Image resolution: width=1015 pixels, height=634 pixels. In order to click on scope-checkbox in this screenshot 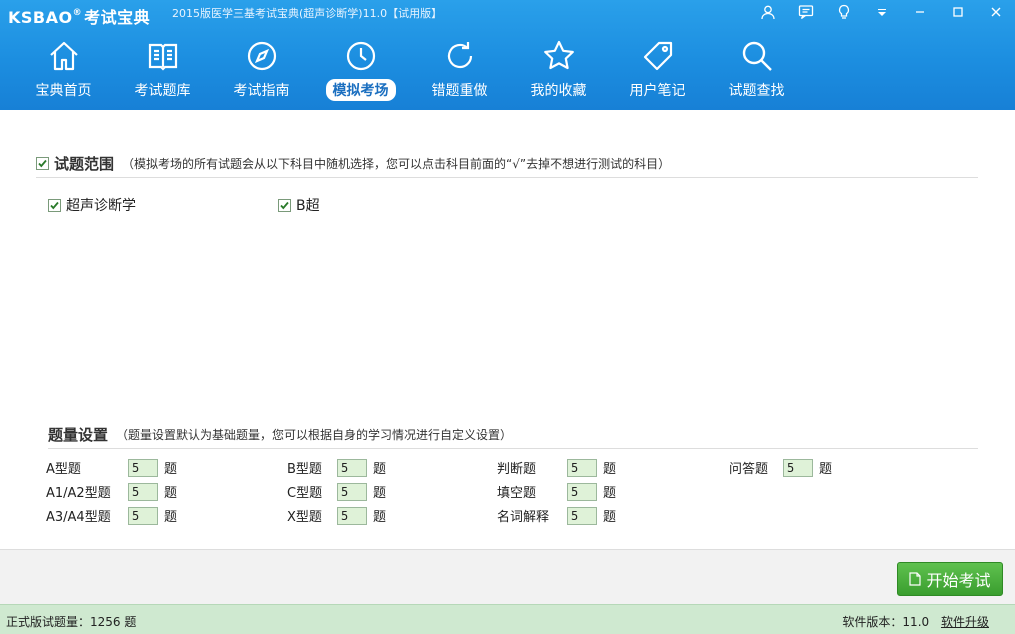, I will do `click(42, 163)`.